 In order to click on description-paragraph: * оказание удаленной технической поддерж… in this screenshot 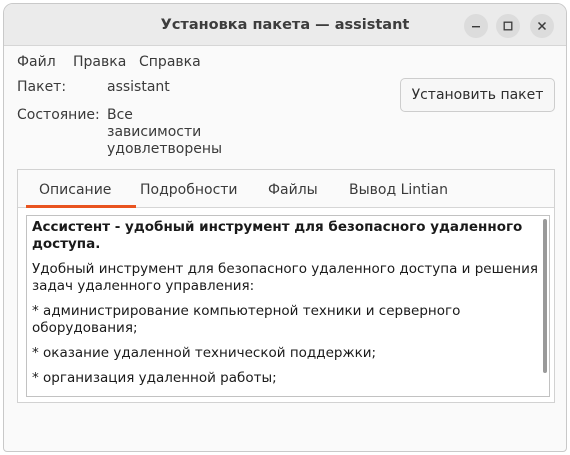, I will do `click(204, 353)`.